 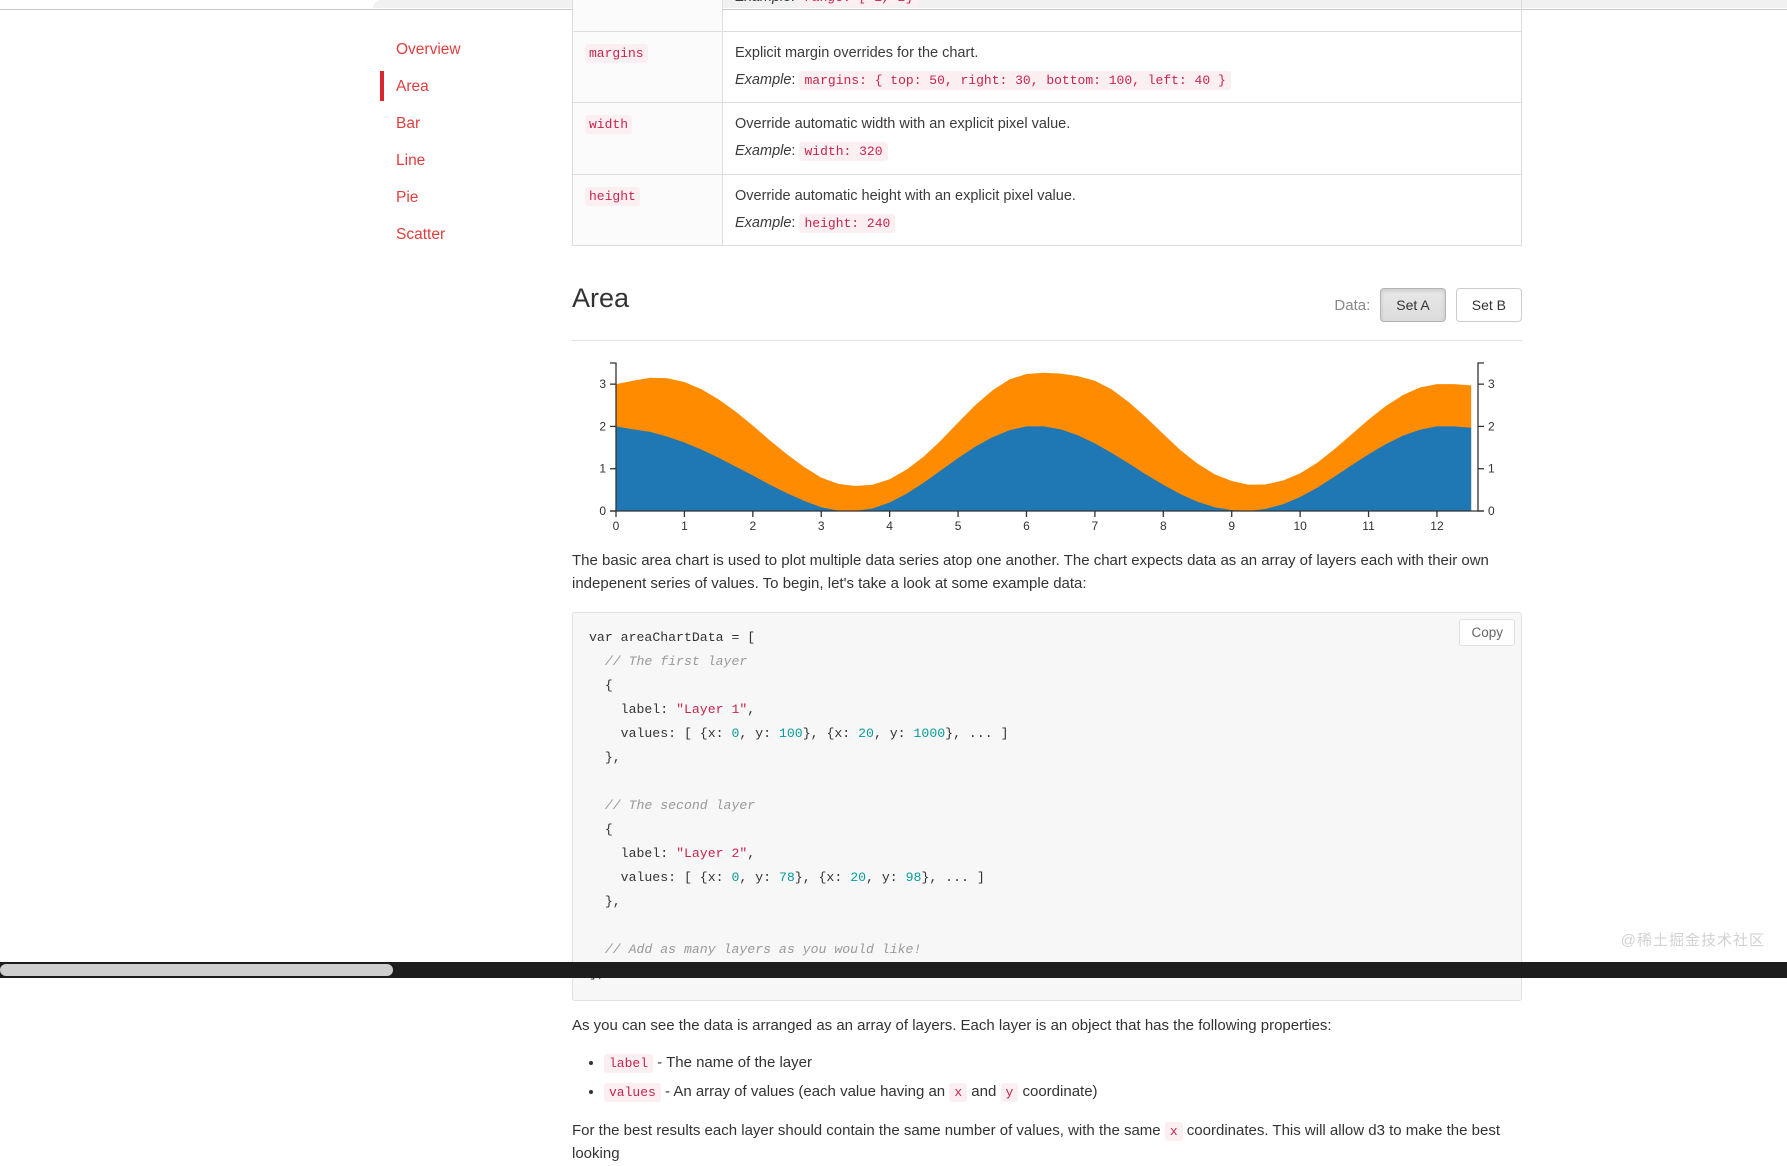 What do you see at coordinates (1491, 511) in the screenshot?
I see `y-tick-label-right: 0` at bounding box center [1491, 511].